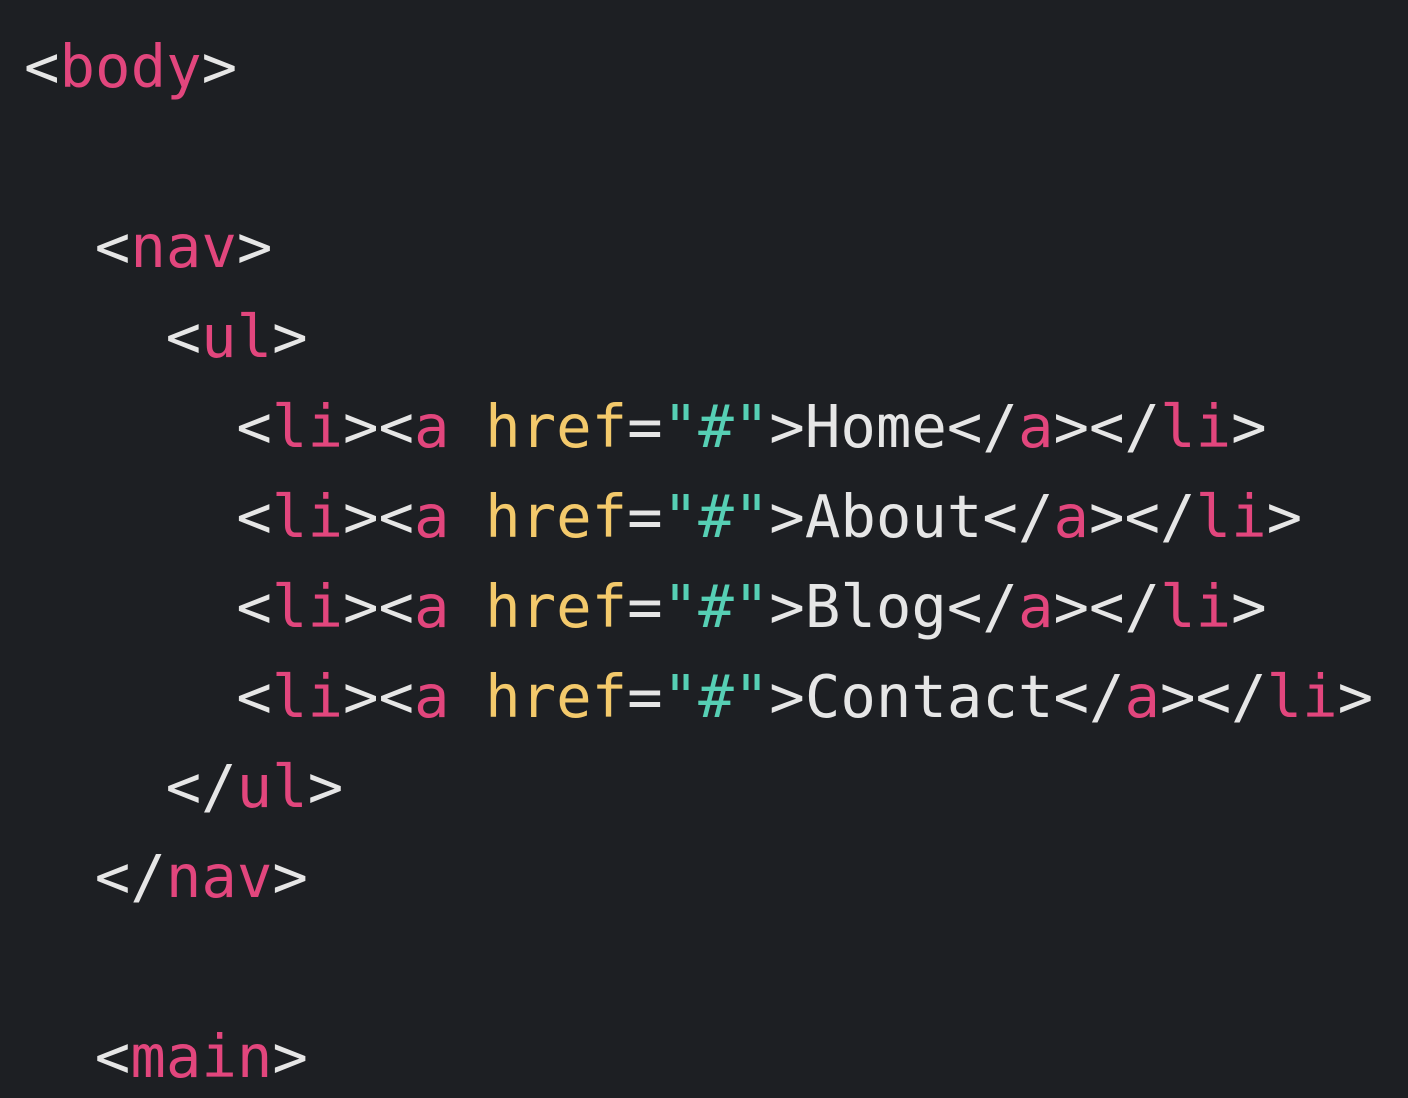  I want to click on tag-name-token: body, so click(130, 66).